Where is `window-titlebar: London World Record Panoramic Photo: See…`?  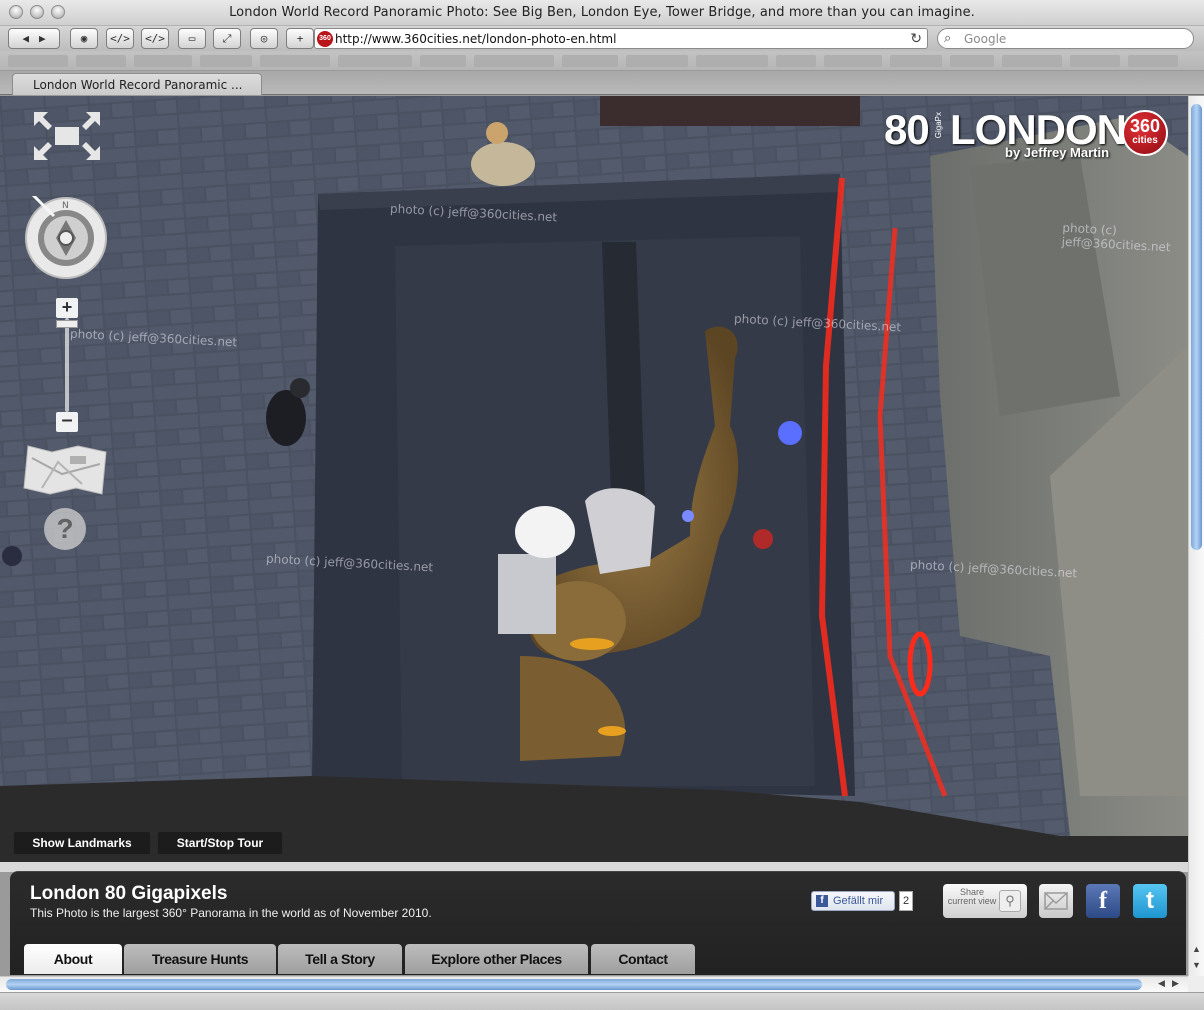
window-titlebar: London World Record Panoramic Photo: See… is located at coordinates (602, 13).